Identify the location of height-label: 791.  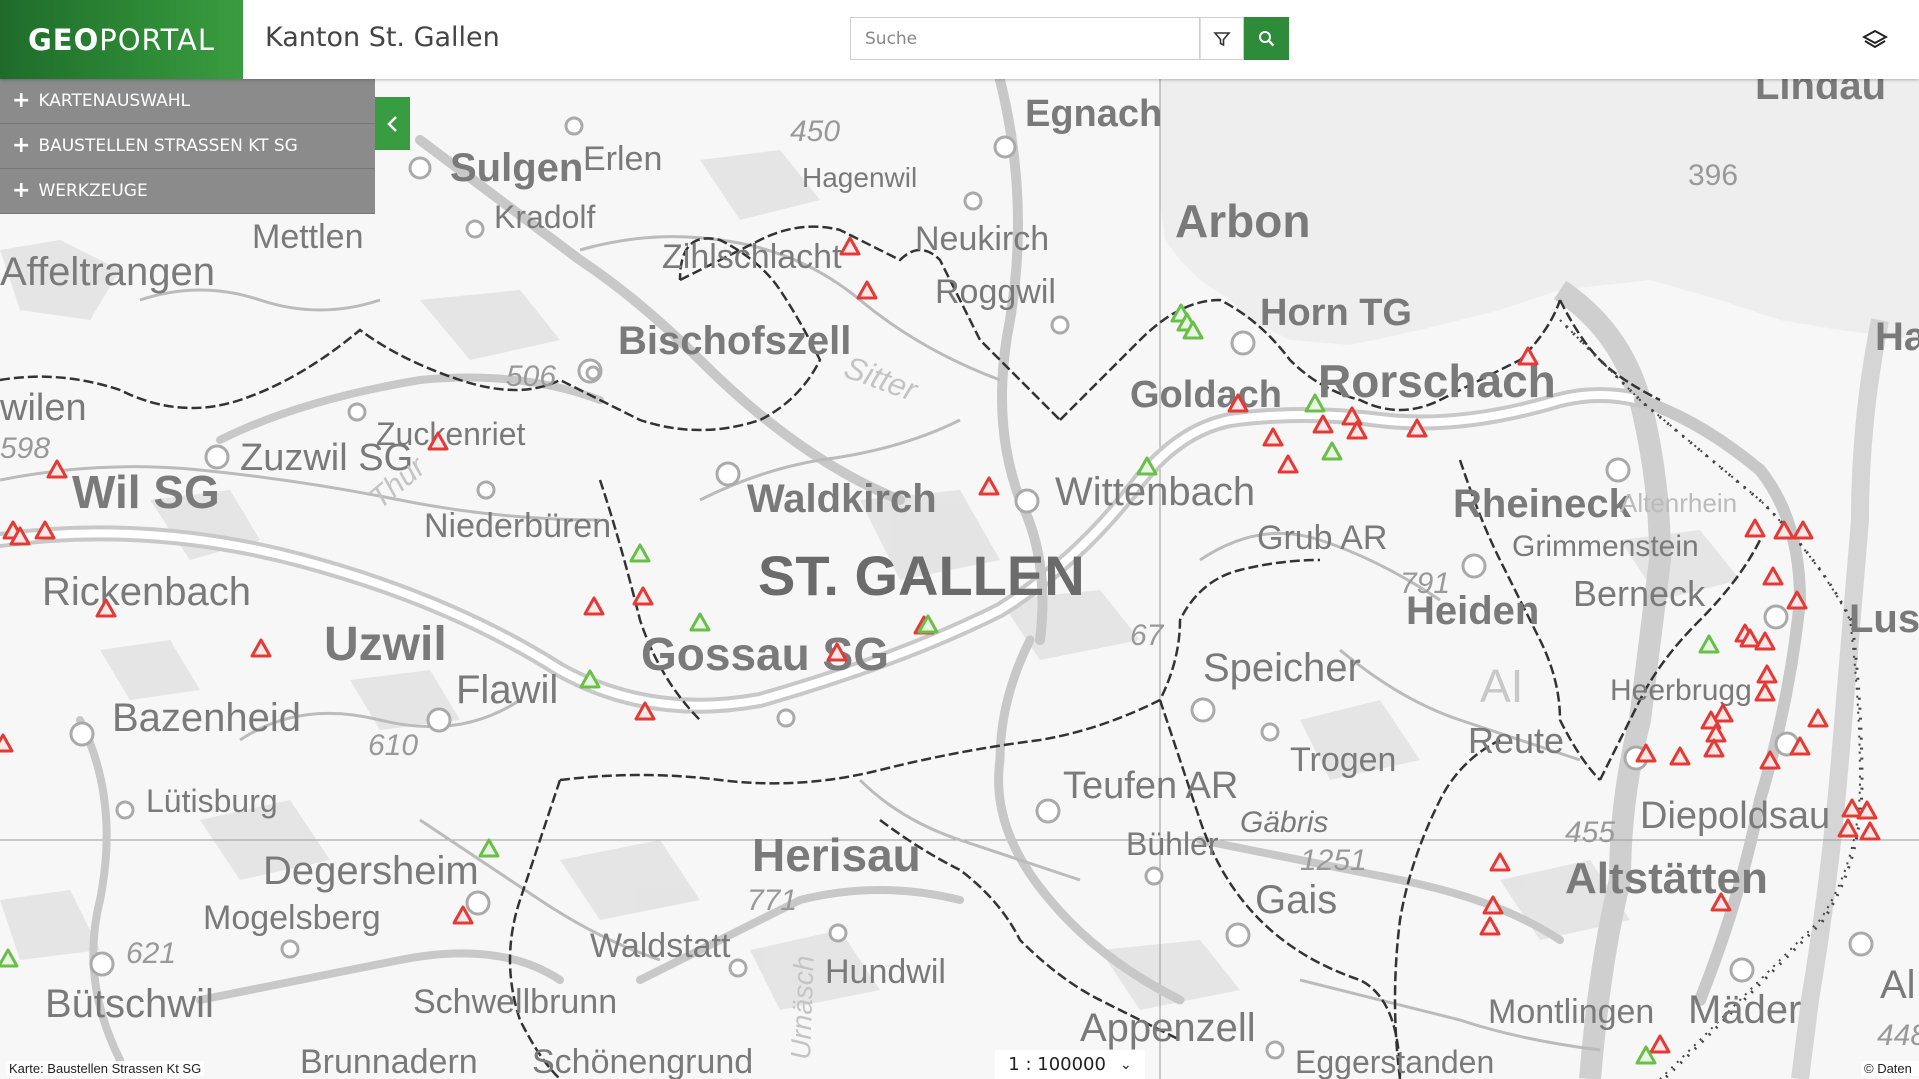
(1425, 583).